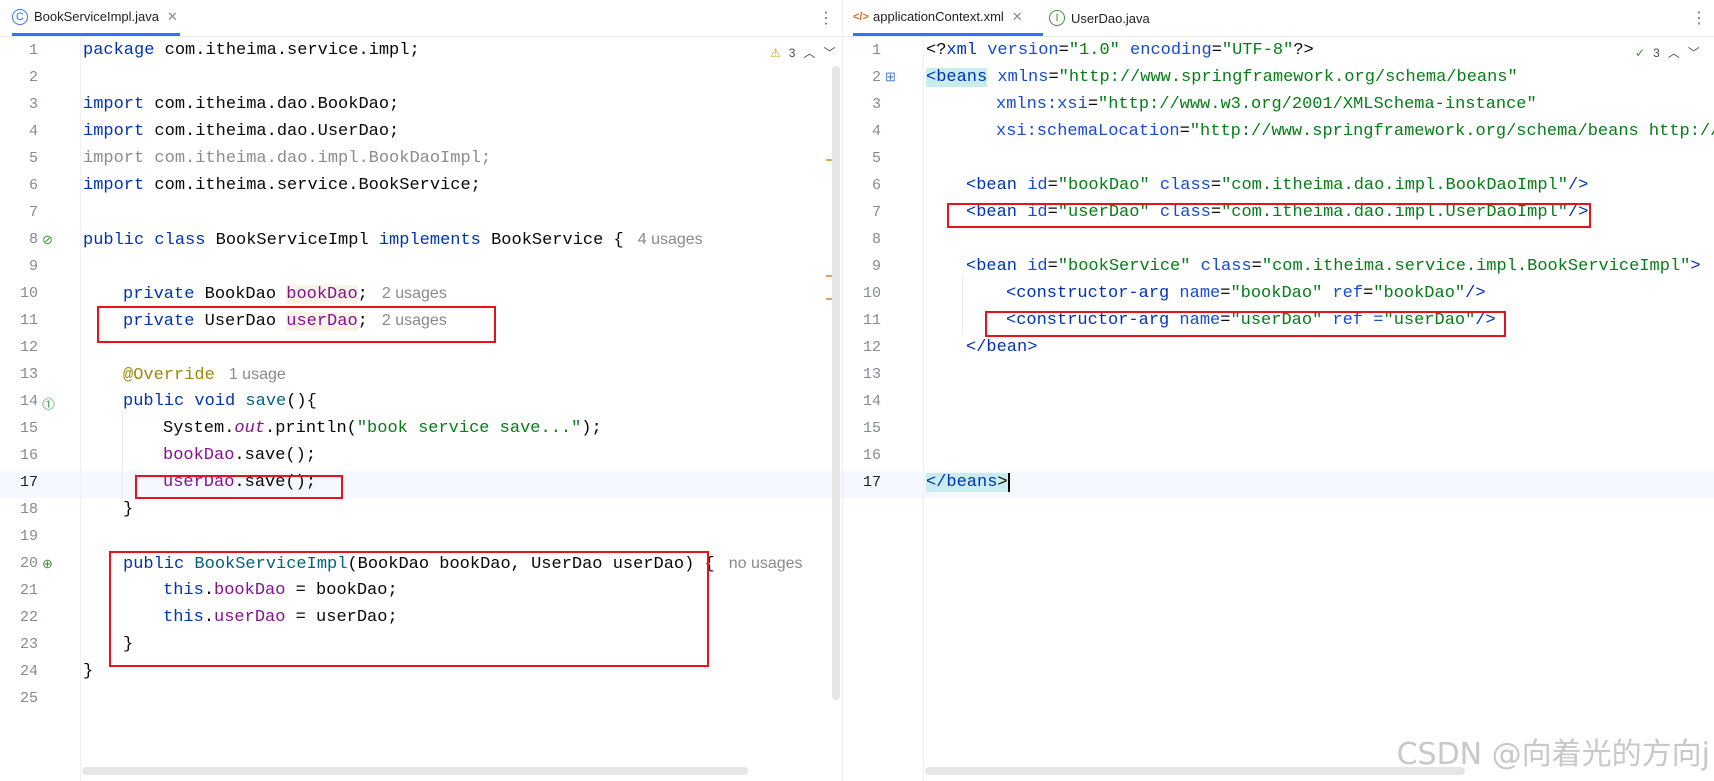  Describe the element at coordinates (88, 671) in the screenshot. I see `code-line-24: }` at that location.